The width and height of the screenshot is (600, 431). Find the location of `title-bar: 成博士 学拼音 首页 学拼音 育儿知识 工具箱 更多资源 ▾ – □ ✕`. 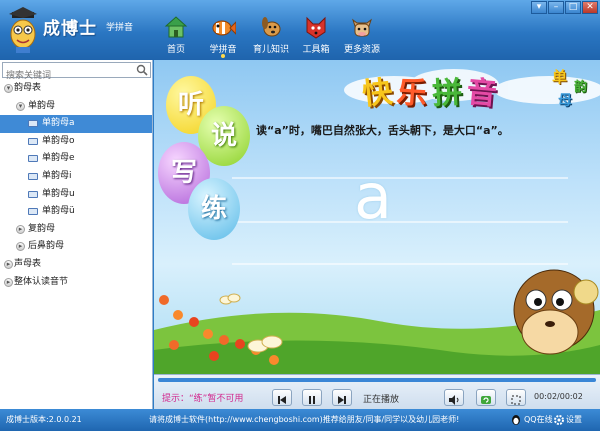

title-bar: 成博士 学拼音 首页 学拼音 育儿知识 工具箱 更多资源 ▾ – □ ✕ is located at coordinates (300, 30).